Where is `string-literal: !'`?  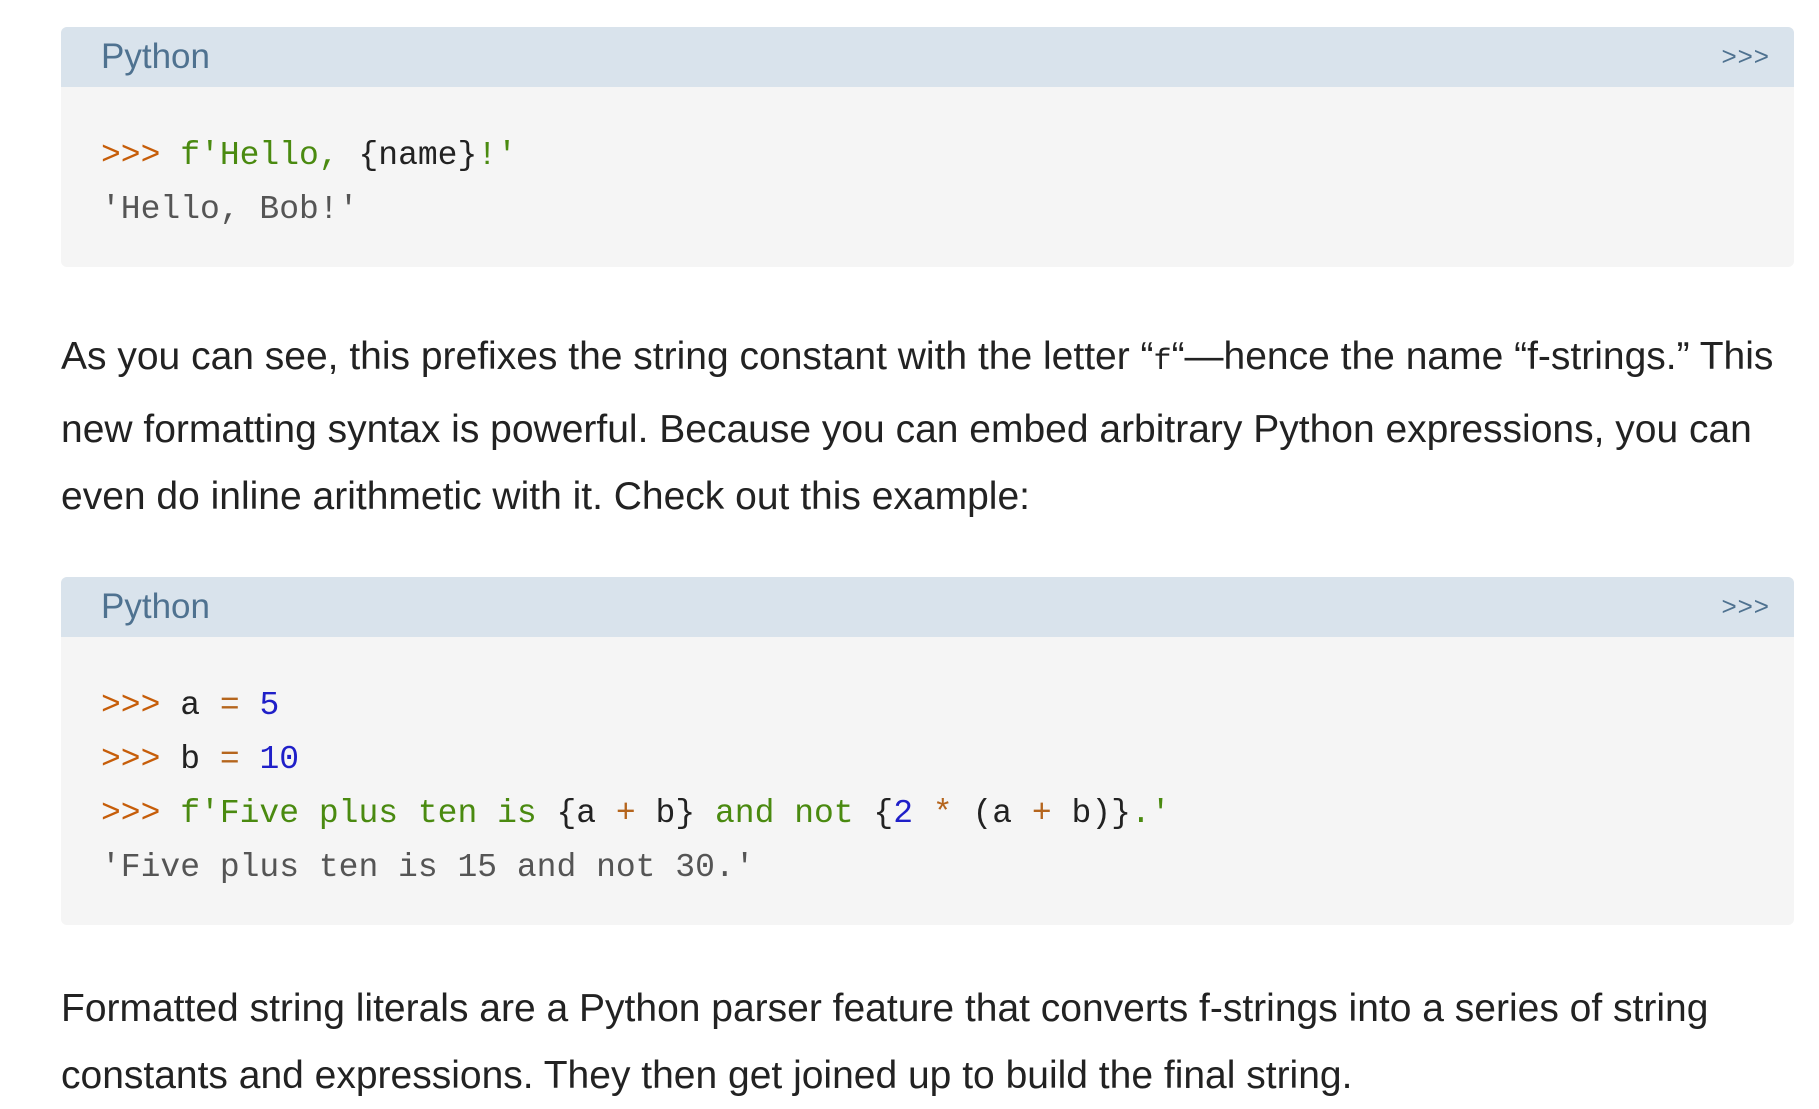 string-literal: !' is located at coordinates (497, 155).